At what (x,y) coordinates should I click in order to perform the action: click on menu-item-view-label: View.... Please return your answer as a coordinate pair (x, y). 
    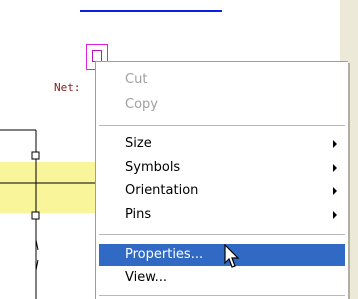
    Looking at the image, I should click on (146, 277).